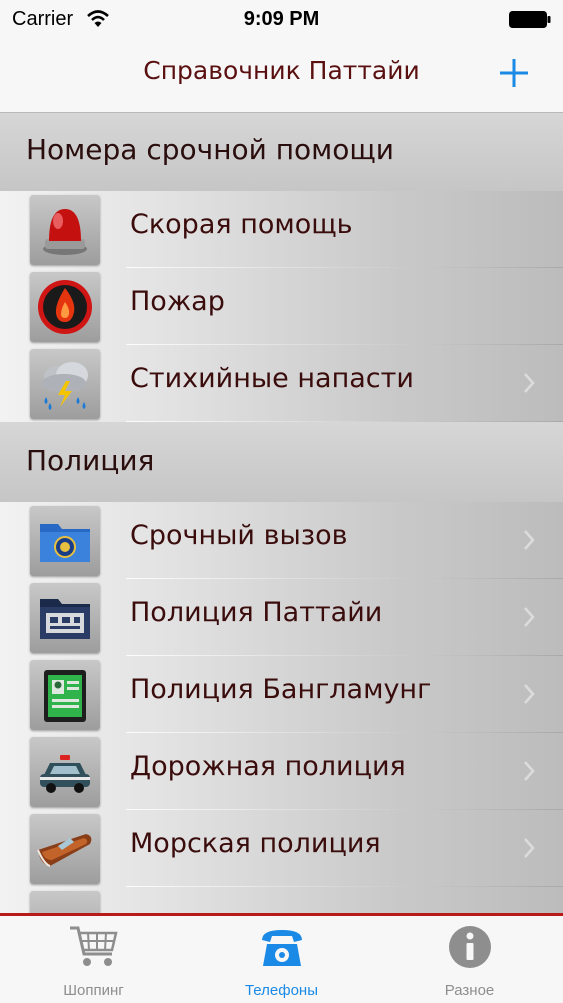 This screenshot has height=1003, width=563. I want to click on list-item-ambulance: Скорая помощь, so click(281, 229).